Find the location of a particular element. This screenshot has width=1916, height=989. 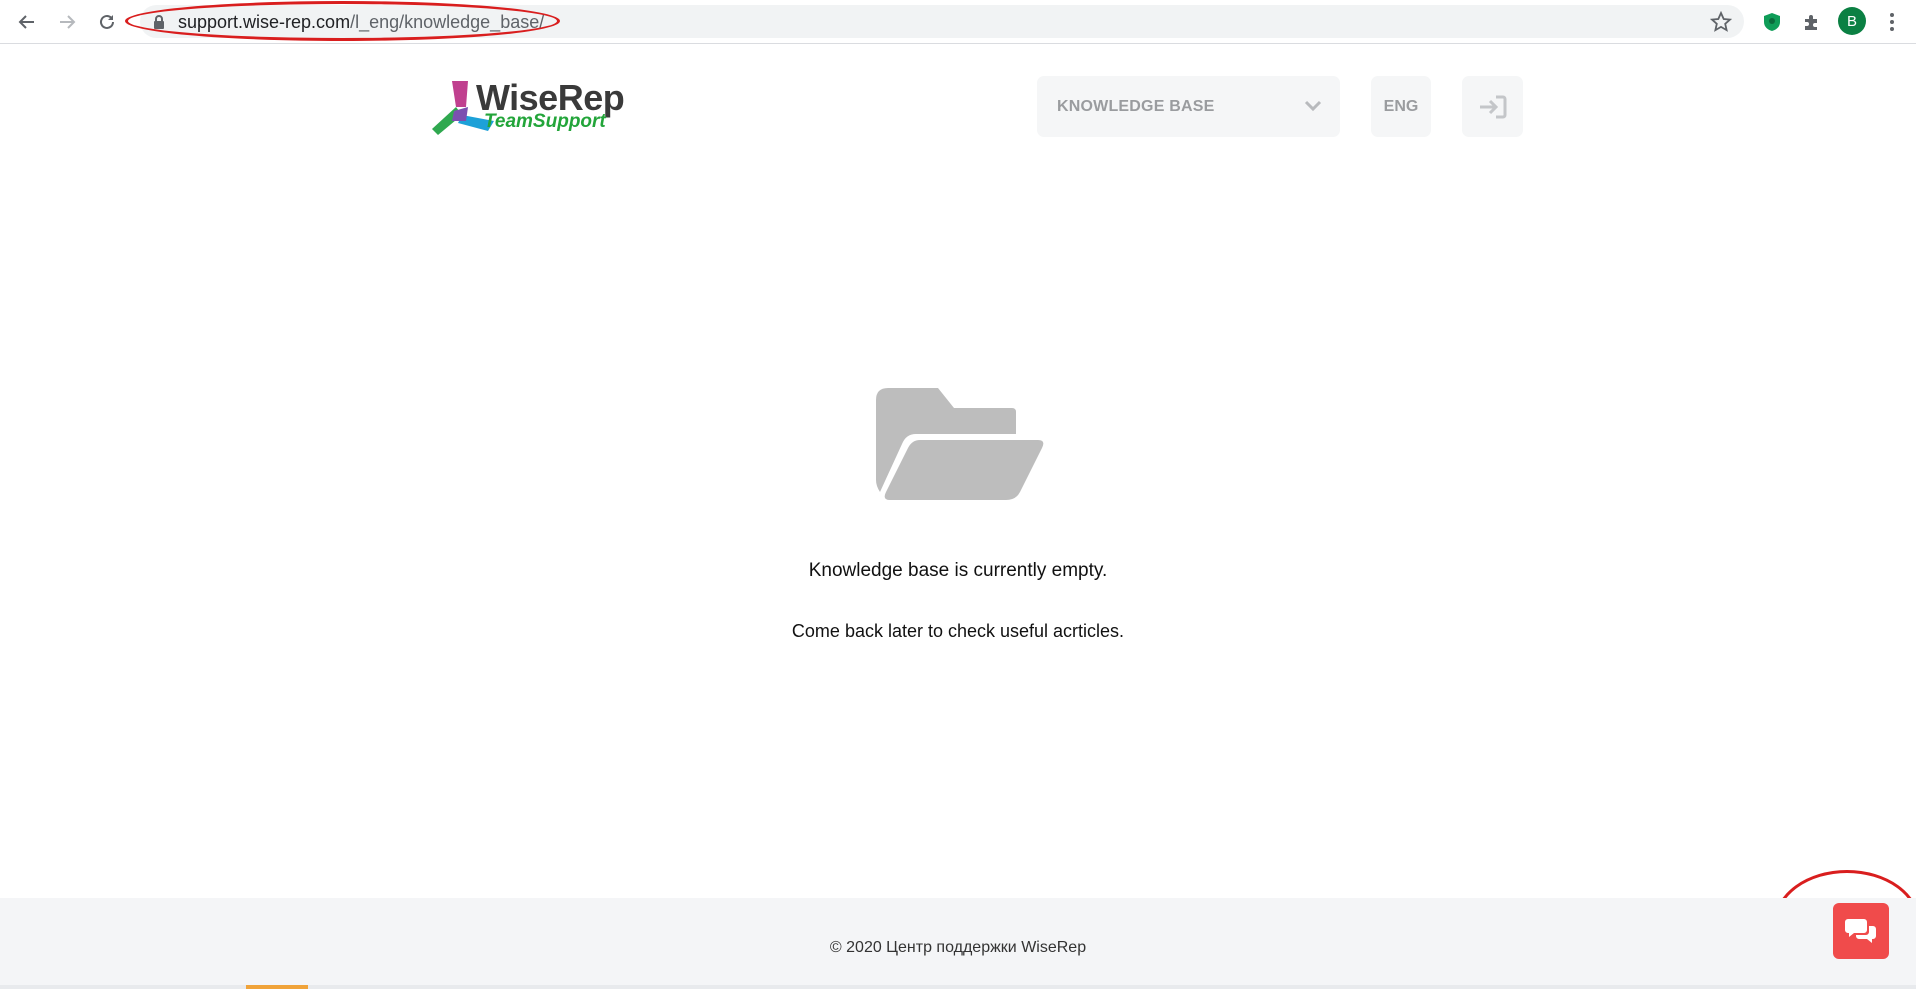

footer: © 2020 Центр поддержки WiseRep is located at coordinates (958, 943).